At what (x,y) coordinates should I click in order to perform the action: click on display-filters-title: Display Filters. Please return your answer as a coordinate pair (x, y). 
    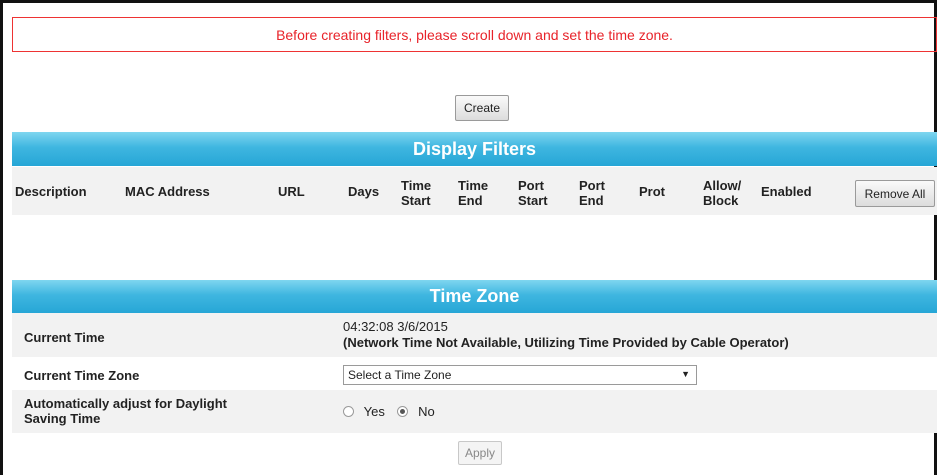
    Looking at the image, I should click on (474, 148).